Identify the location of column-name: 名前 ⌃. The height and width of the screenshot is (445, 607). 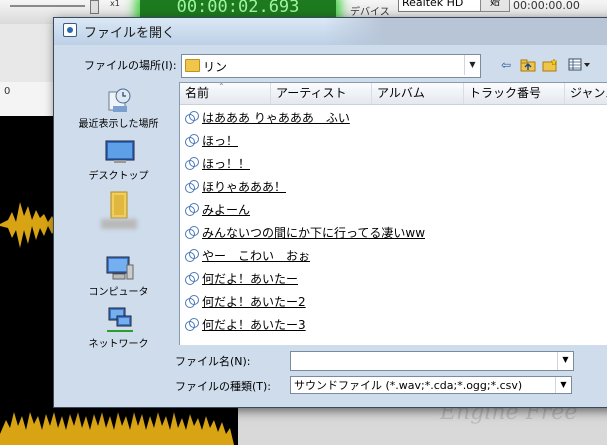
(225, 93).